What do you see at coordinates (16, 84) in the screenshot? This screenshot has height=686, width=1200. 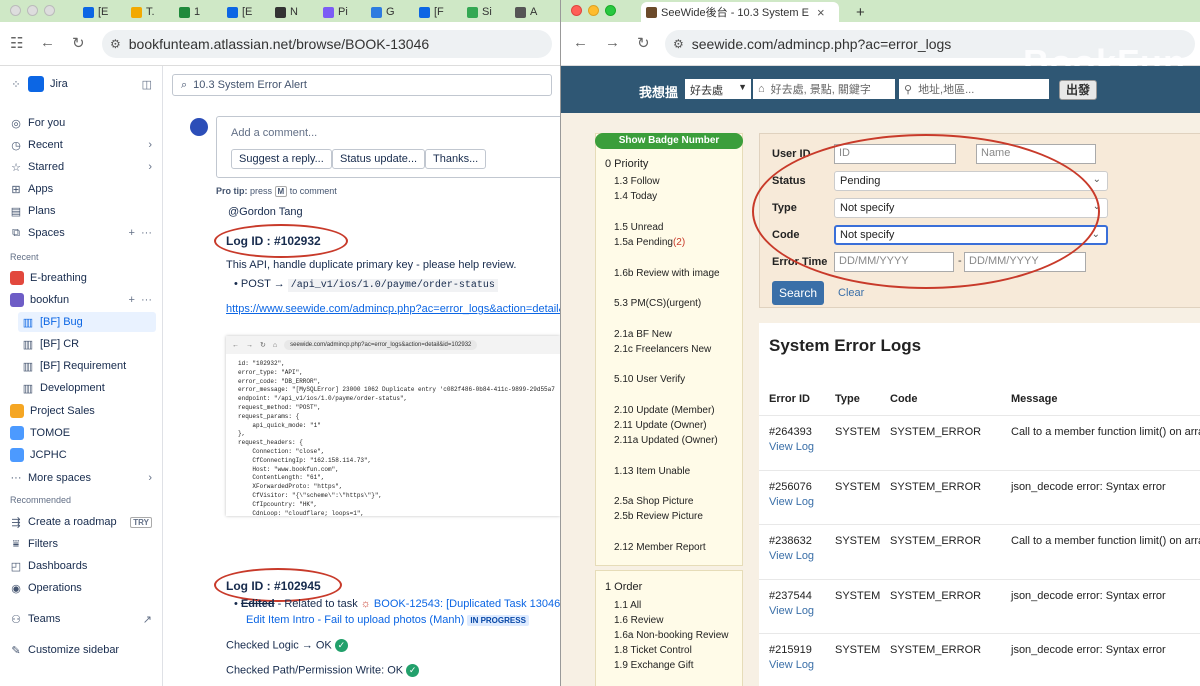 I see `app-switcher-icon: ⁘` at bounding box center [16, 84].